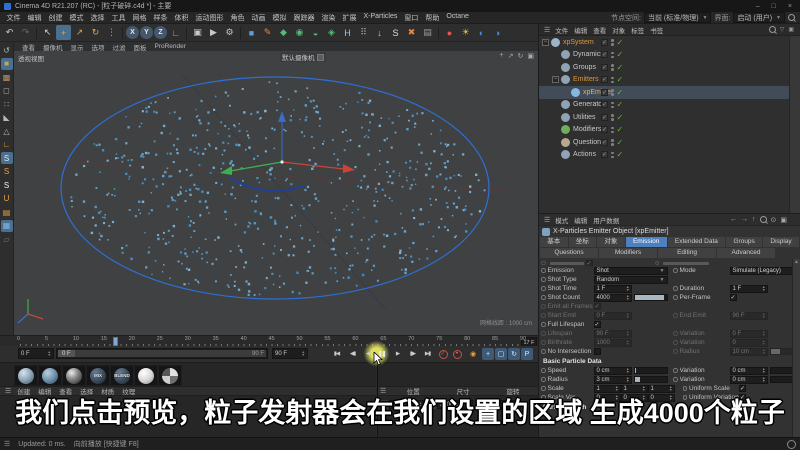 This screenshot has height=450, width=800. Describe the element at coordinates (98, 47) in the screenshot. I see `viewport-menu-item: 选项` at that location.